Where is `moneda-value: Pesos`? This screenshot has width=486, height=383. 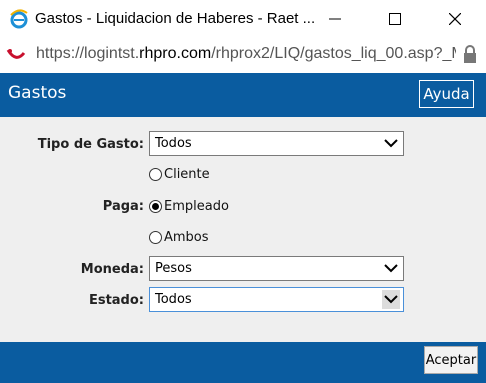
moneda-value: Pesos is located at coordinates (173, 268).